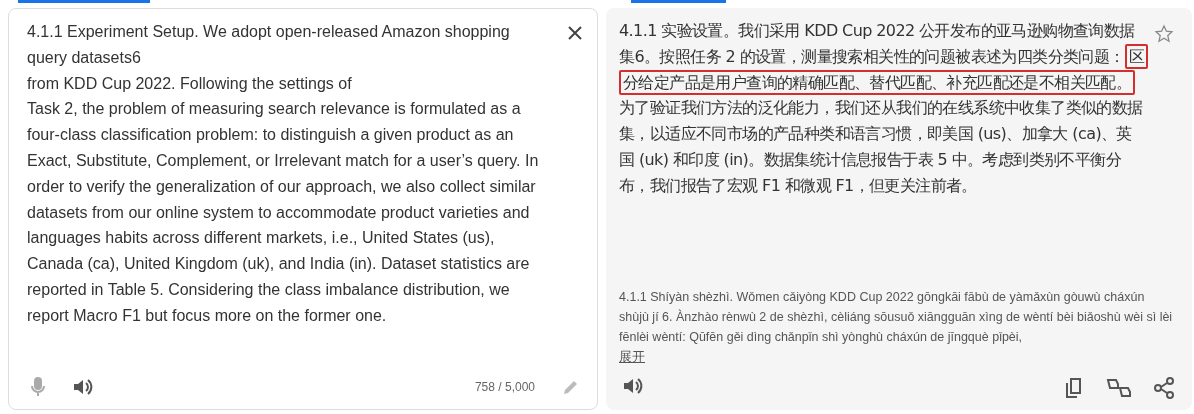  What do you see at coordinates (632, 357) in the screenshot?
I see `expand-link: 展开` at bounding box center [632, 357].